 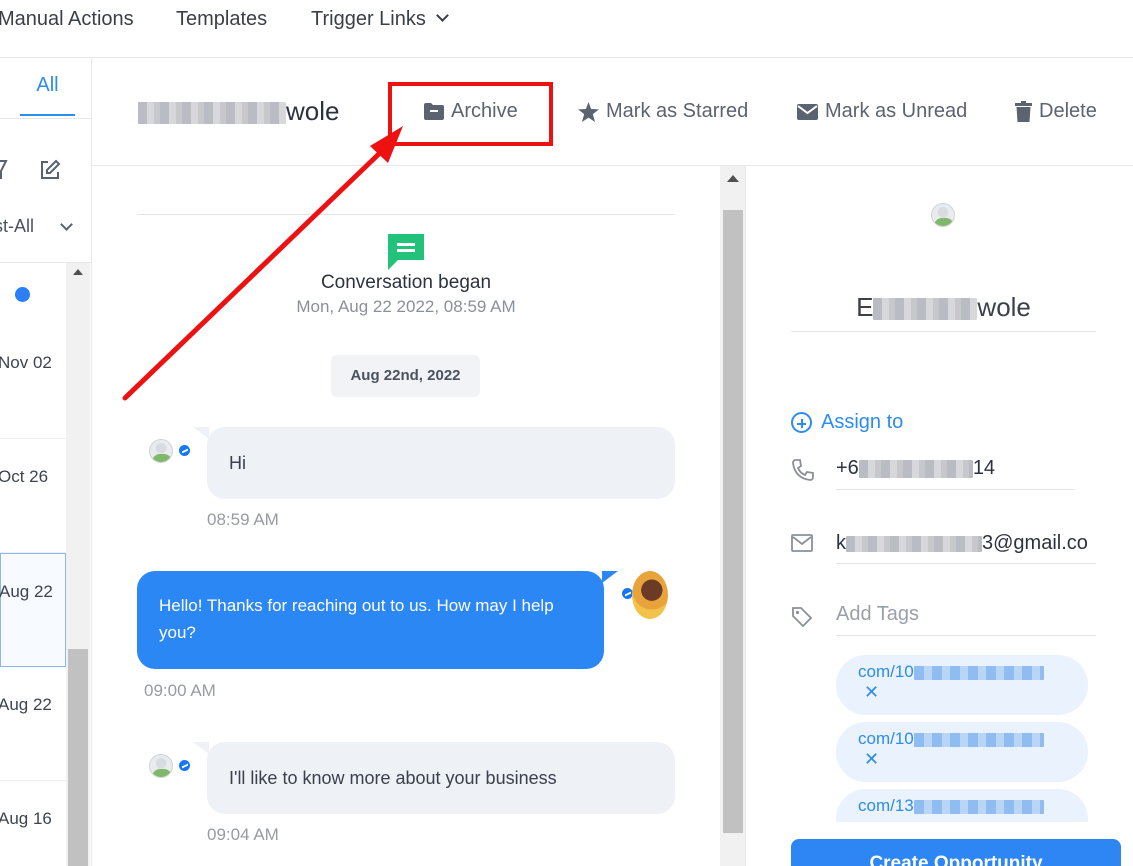 What do you see at coordinates (67, 19) in the screenshot?
I see `nav-manual-actions: Manual Actions` at bounding box center [67, 19].